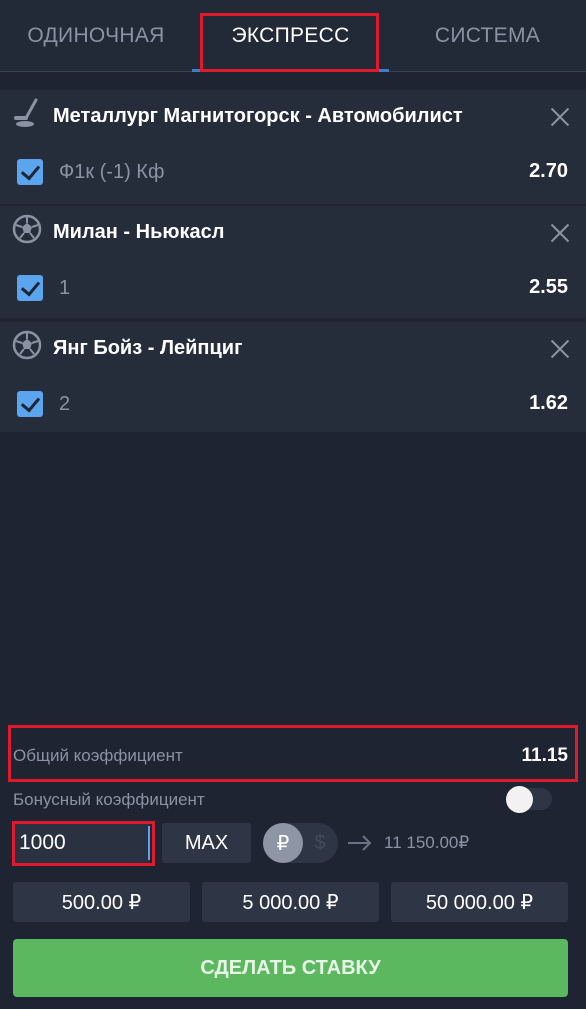 This screenshot has height=1009, width=586. What do you see at coordinates (290, 70) in the screenshot?
I see `active-tab-indicator` at bounding box center [290, 70].